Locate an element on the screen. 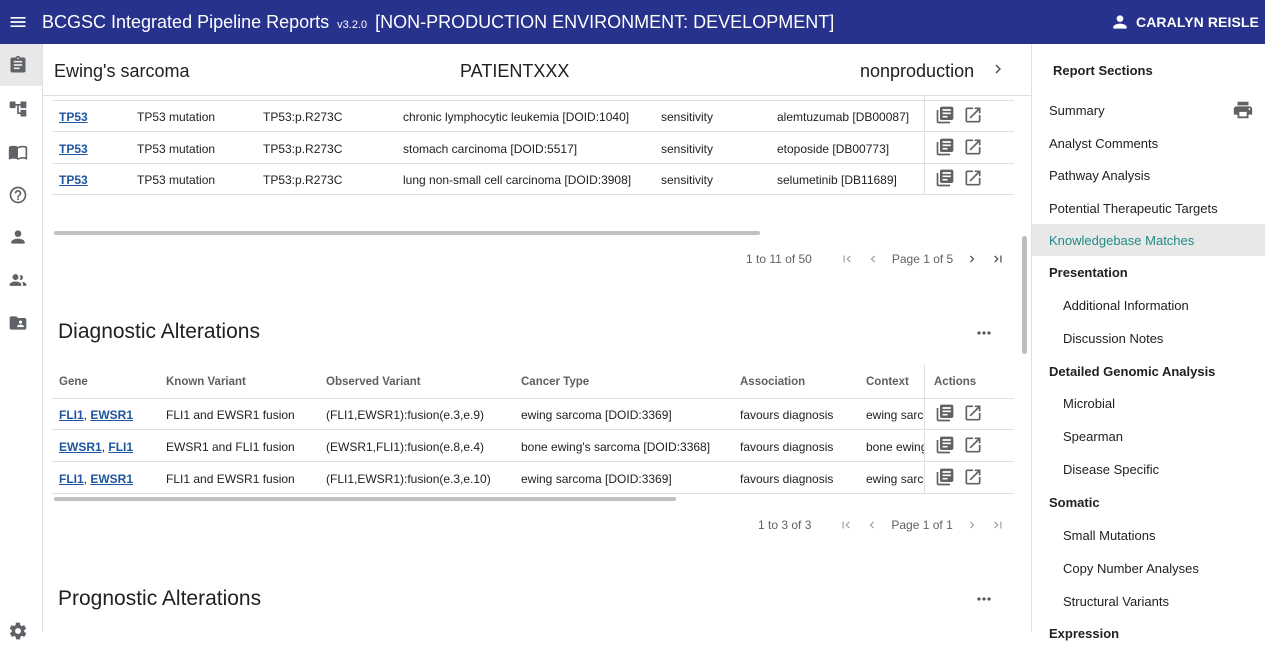  header-context: Context is located at coordinates (887, 381).